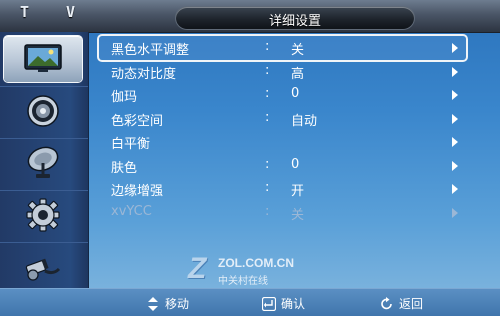 The height and width of the screenshot is (316, 500). What do you see at coordinates (177, 304) in the screenshot?
I see `hint-move-label: 移动` at bounding box center [177, 304].